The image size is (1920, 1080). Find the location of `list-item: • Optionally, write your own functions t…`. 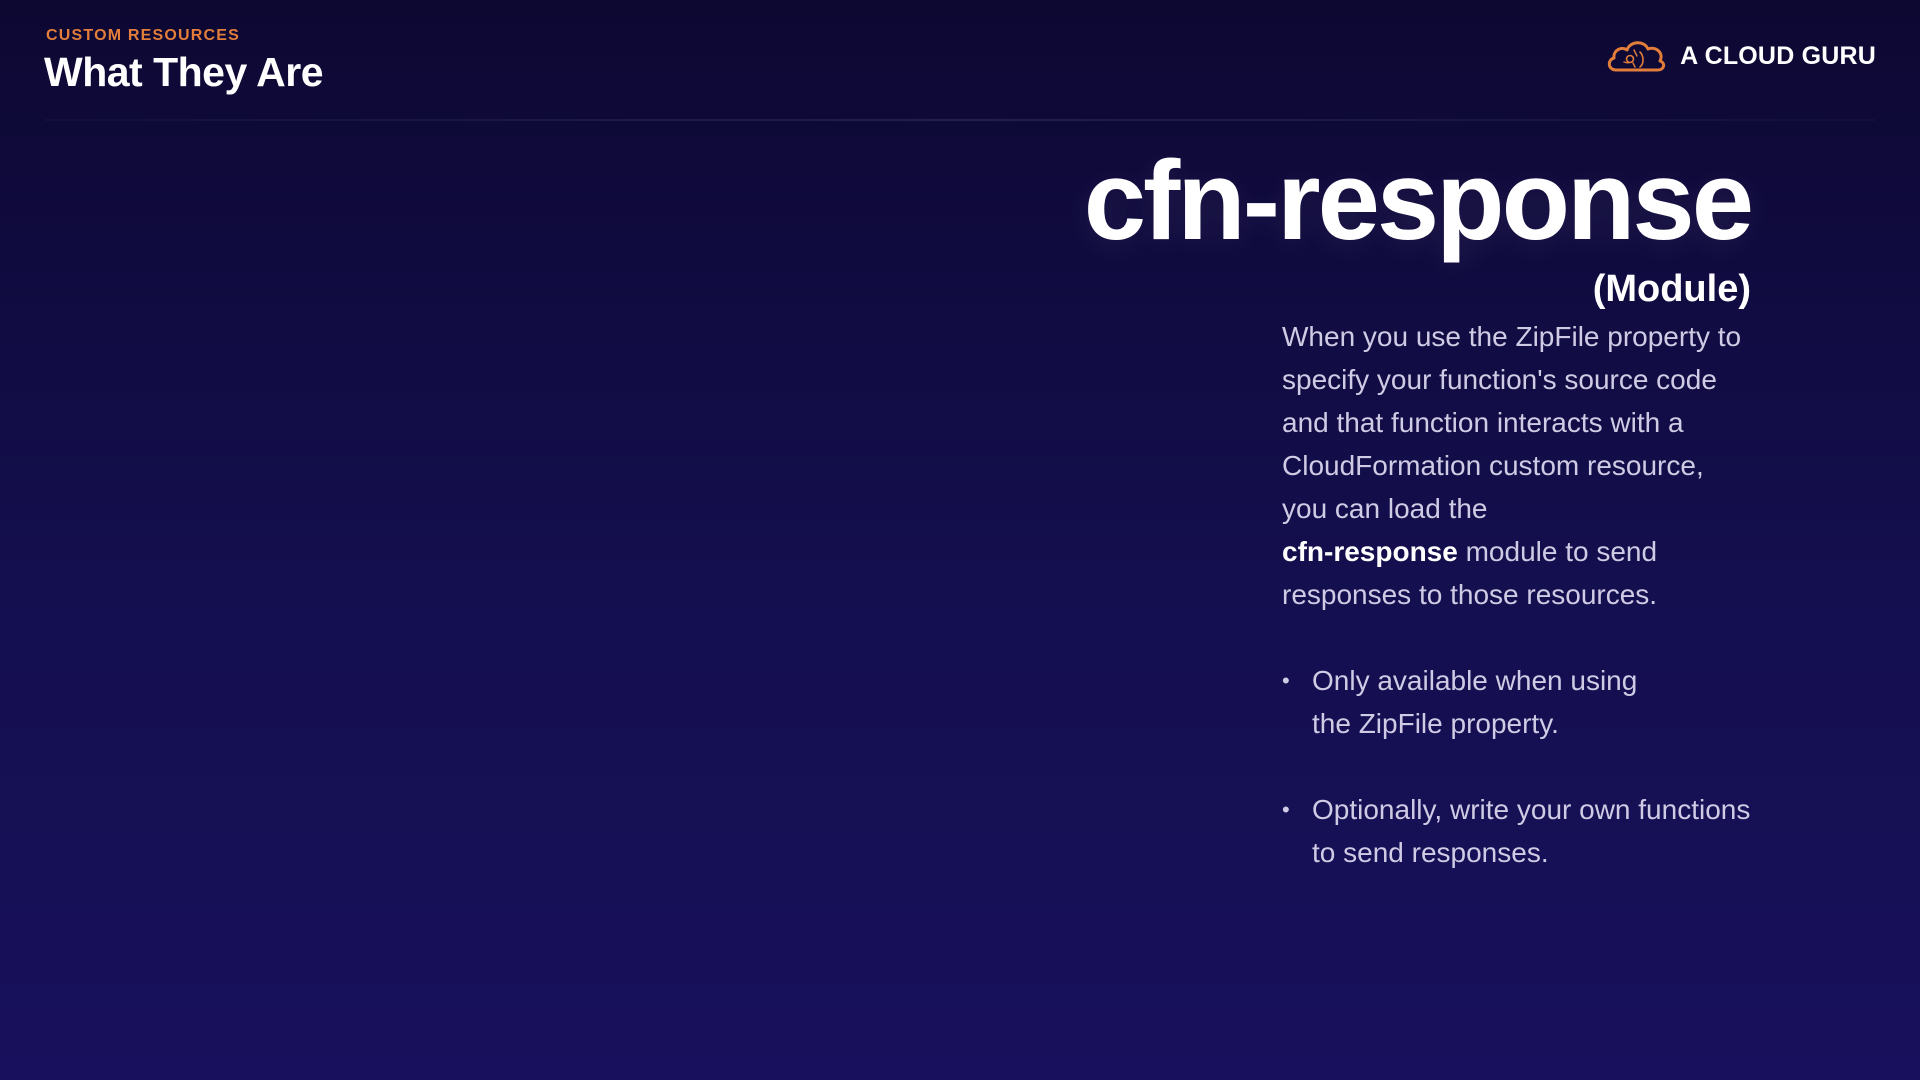

list-item: • Optionally, write your own functions t… is located at coordinates (1582, 831).